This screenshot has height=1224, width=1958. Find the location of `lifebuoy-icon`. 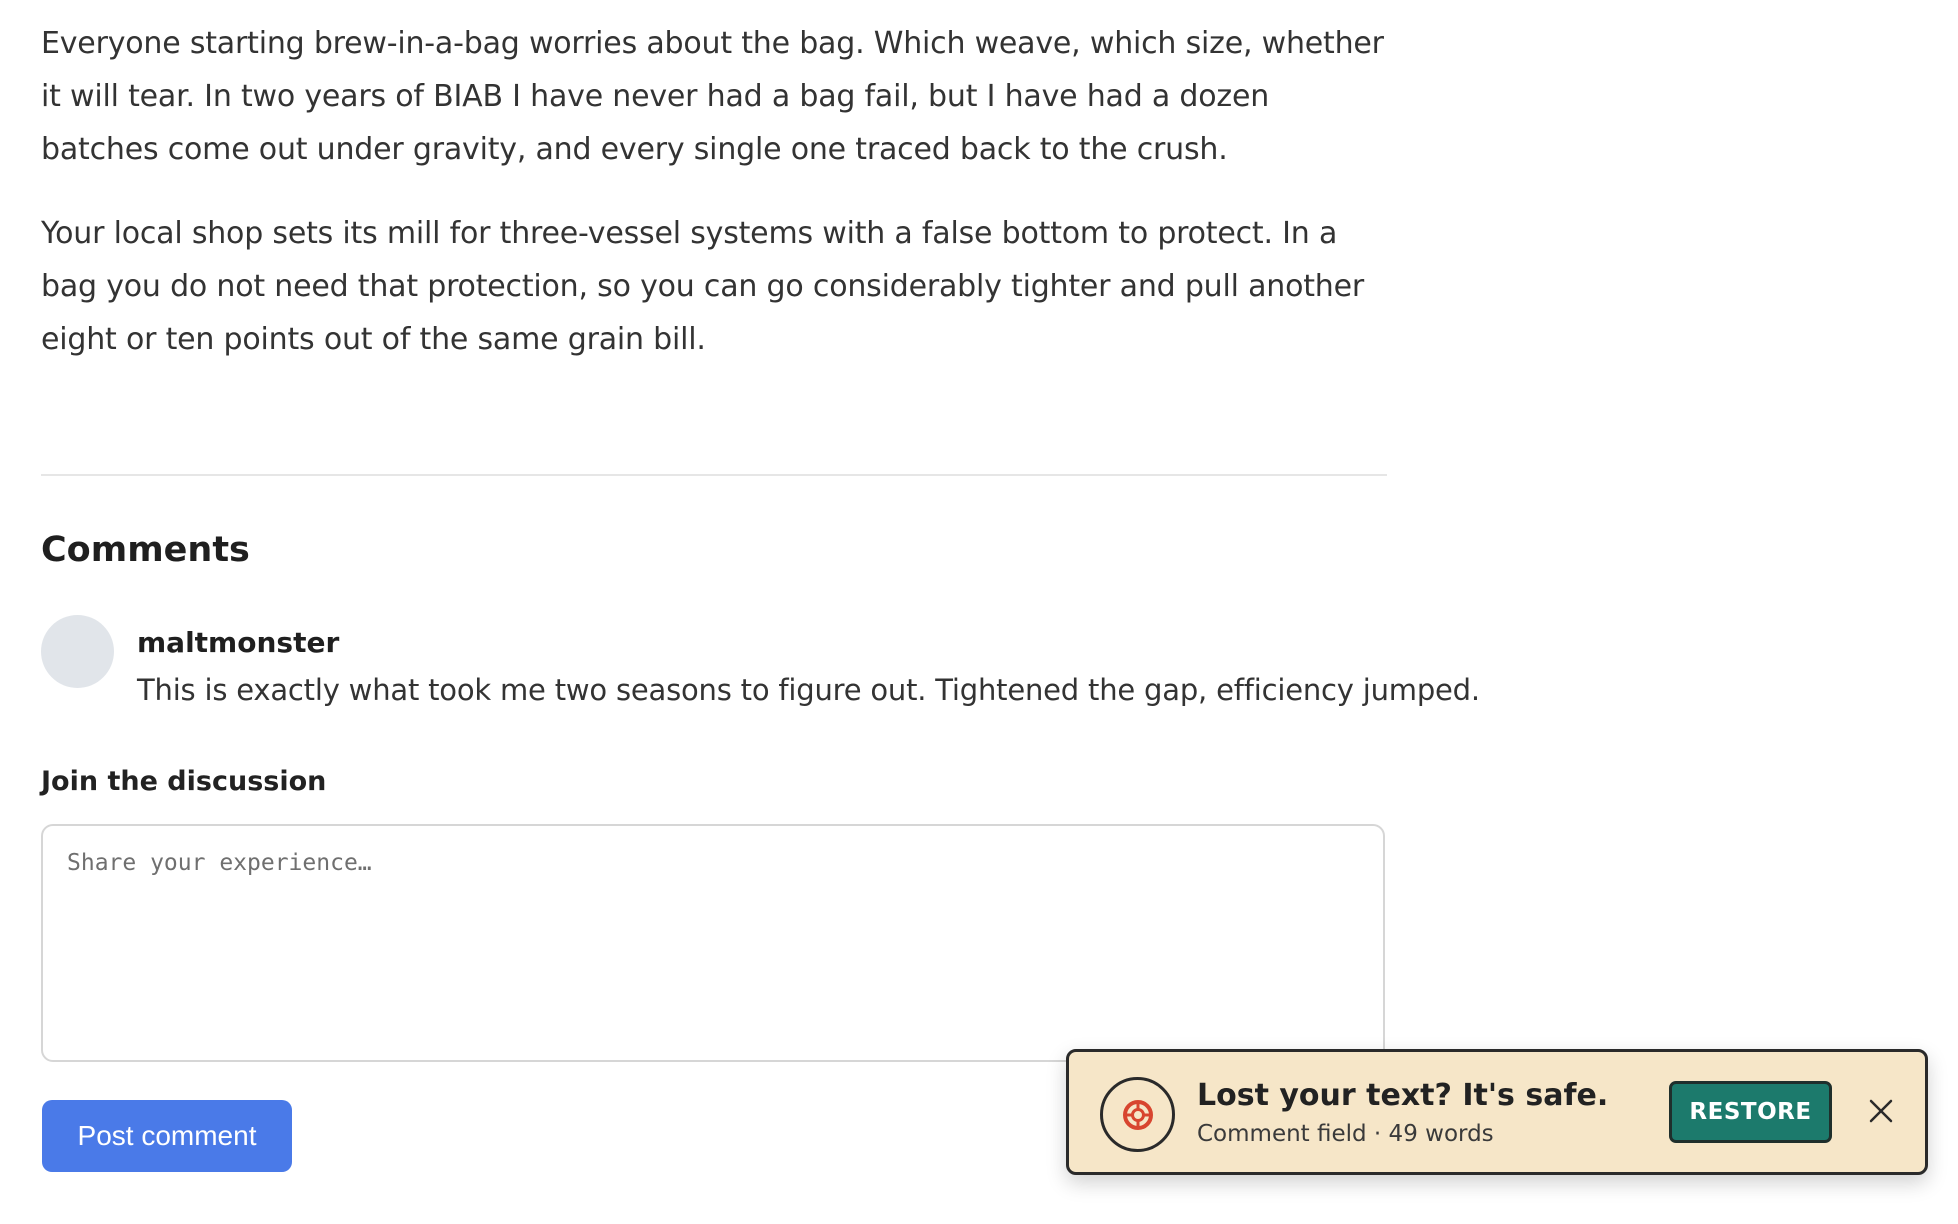

lifebuoy-icon is located at coordinates (1137, 1114).